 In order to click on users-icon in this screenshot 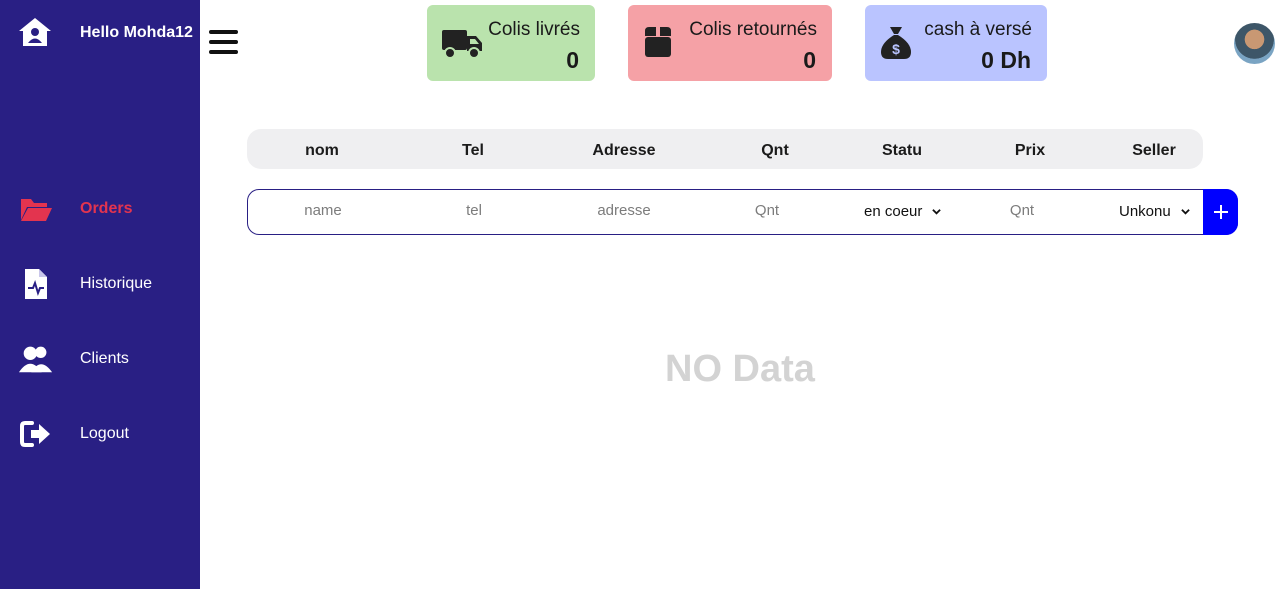, I will do `click(36, 359)`.